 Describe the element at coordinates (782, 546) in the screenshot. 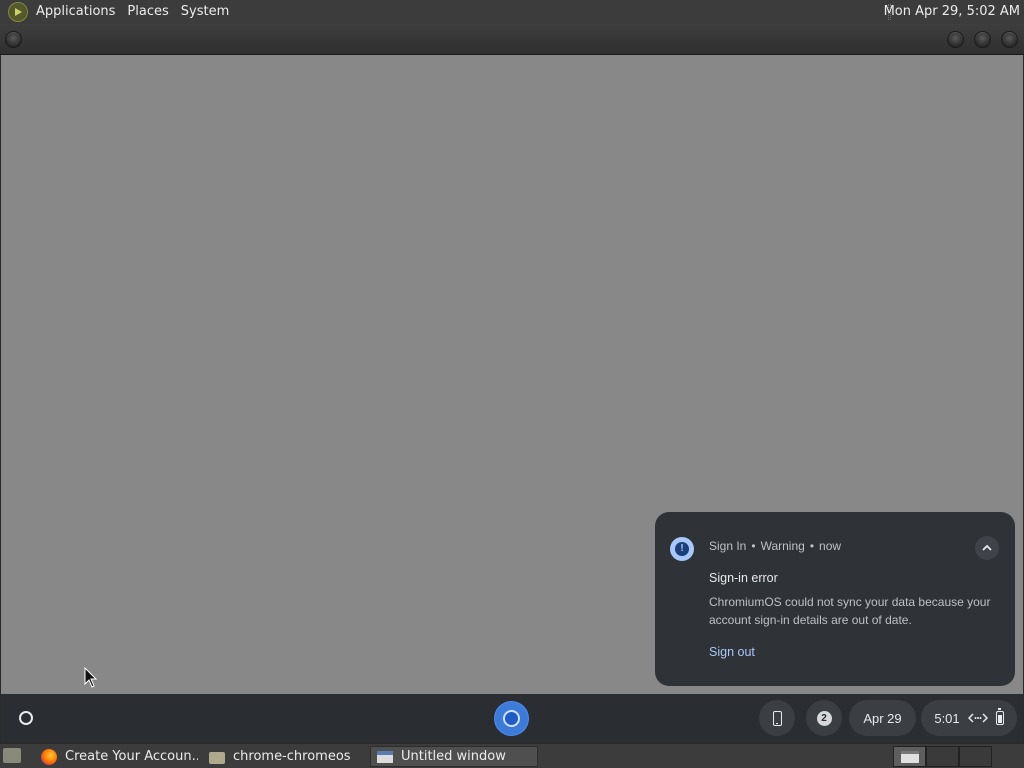

I see `notification-severity: Warning` at that location.